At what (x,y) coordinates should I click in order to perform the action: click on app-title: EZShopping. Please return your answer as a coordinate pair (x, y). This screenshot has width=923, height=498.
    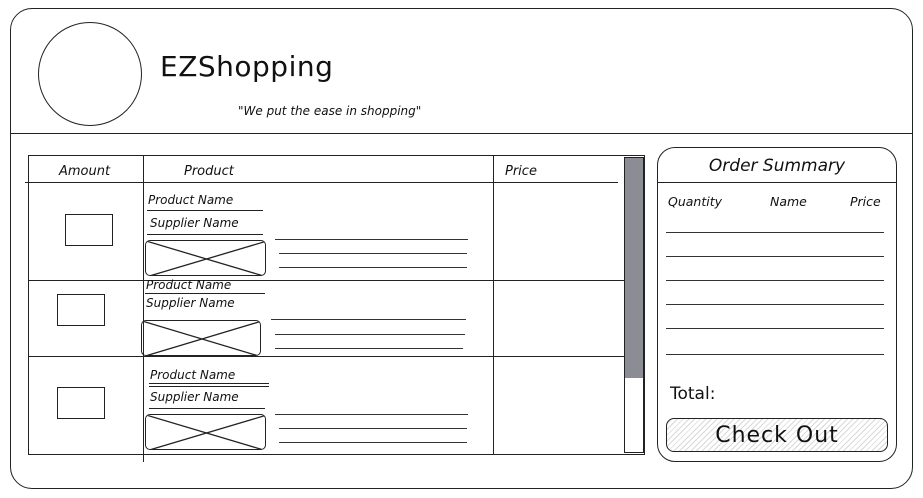
    Looking at the image, I should click on (247, 66).